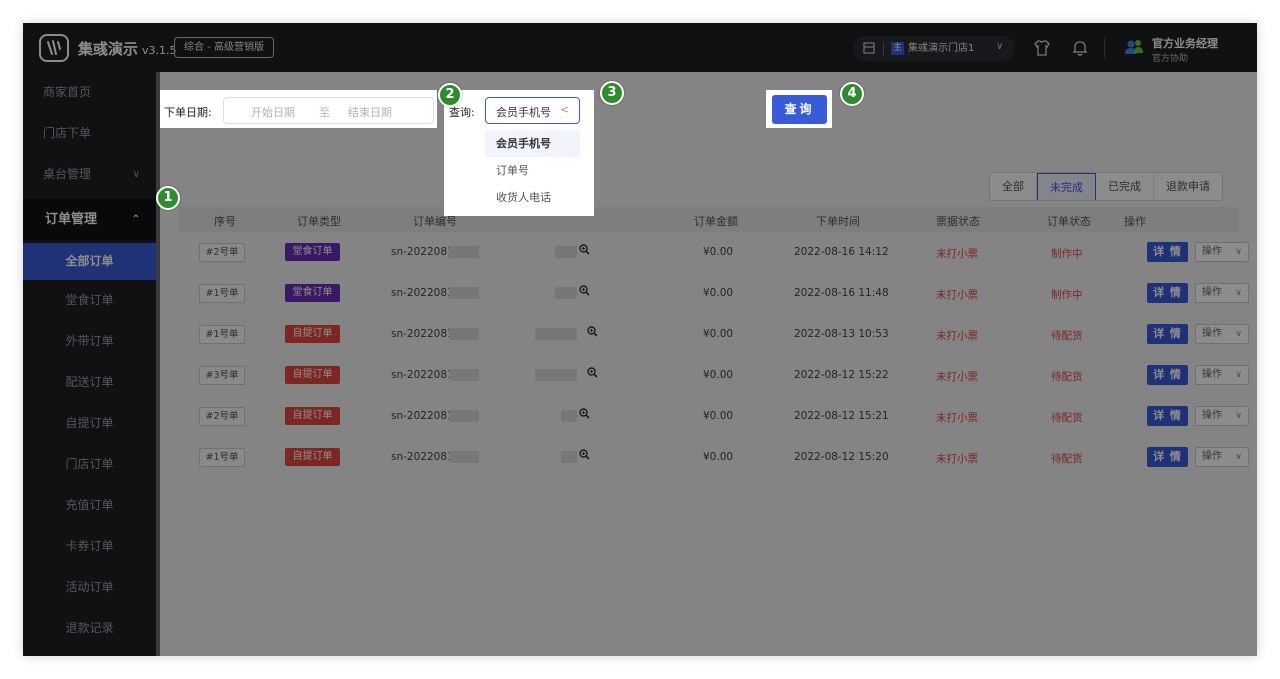  What do you see at coordinates (532, 197) in the screenshot?
I see `option-receiver-phone: 收货人电话` at bounding box center [532, 197].